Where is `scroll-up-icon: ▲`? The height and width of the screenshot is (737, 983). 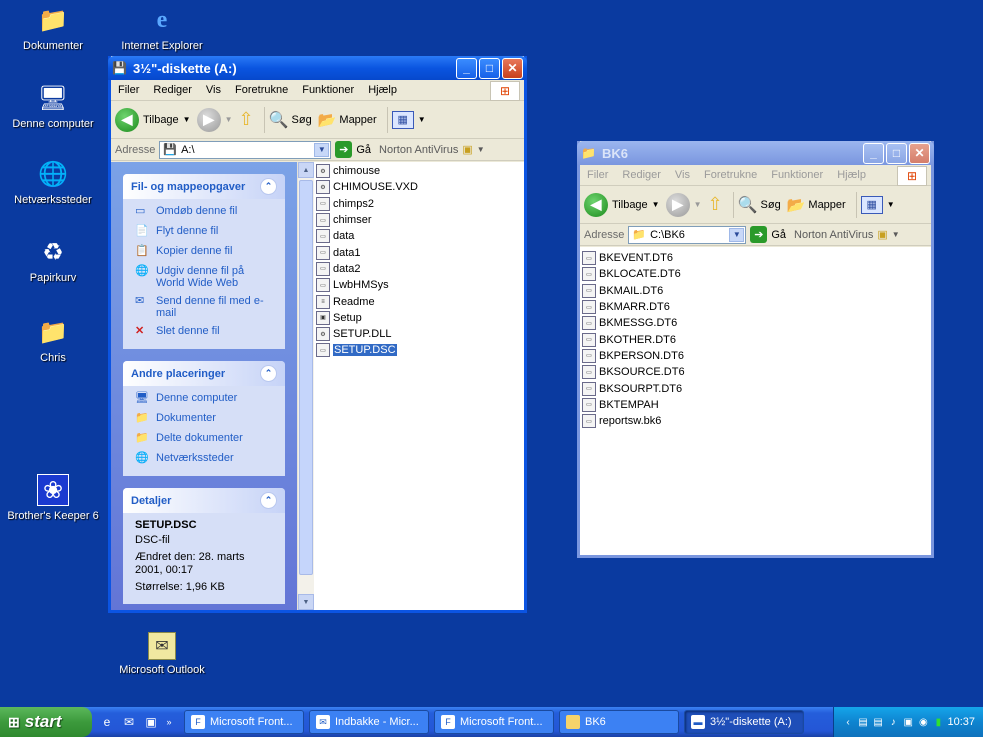 scroll-up-icon: ▲ is located at coordinates (306, 170).